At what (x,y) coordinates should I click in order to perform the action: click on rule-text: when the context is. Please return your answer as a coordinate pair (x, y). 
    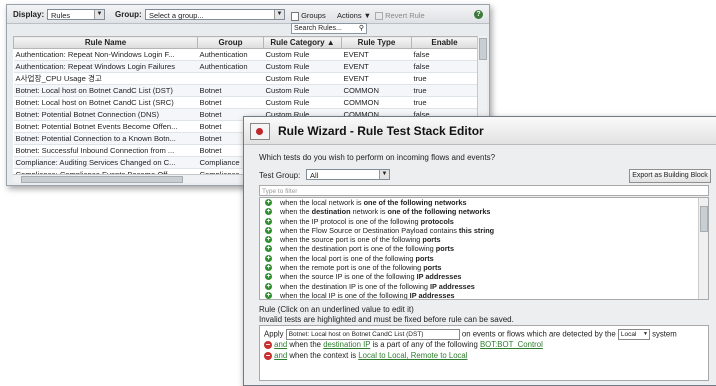
    Looking at the image, I should click on (323, 355).